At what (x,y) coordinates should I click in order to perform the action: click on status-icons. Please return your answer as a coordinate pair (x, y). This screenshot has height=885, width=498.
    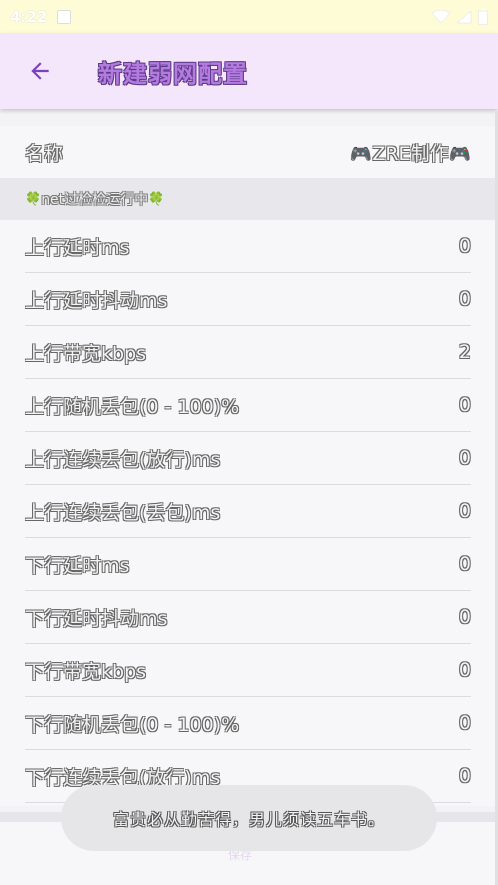
    Looking at the image, I should click on (460, 16).